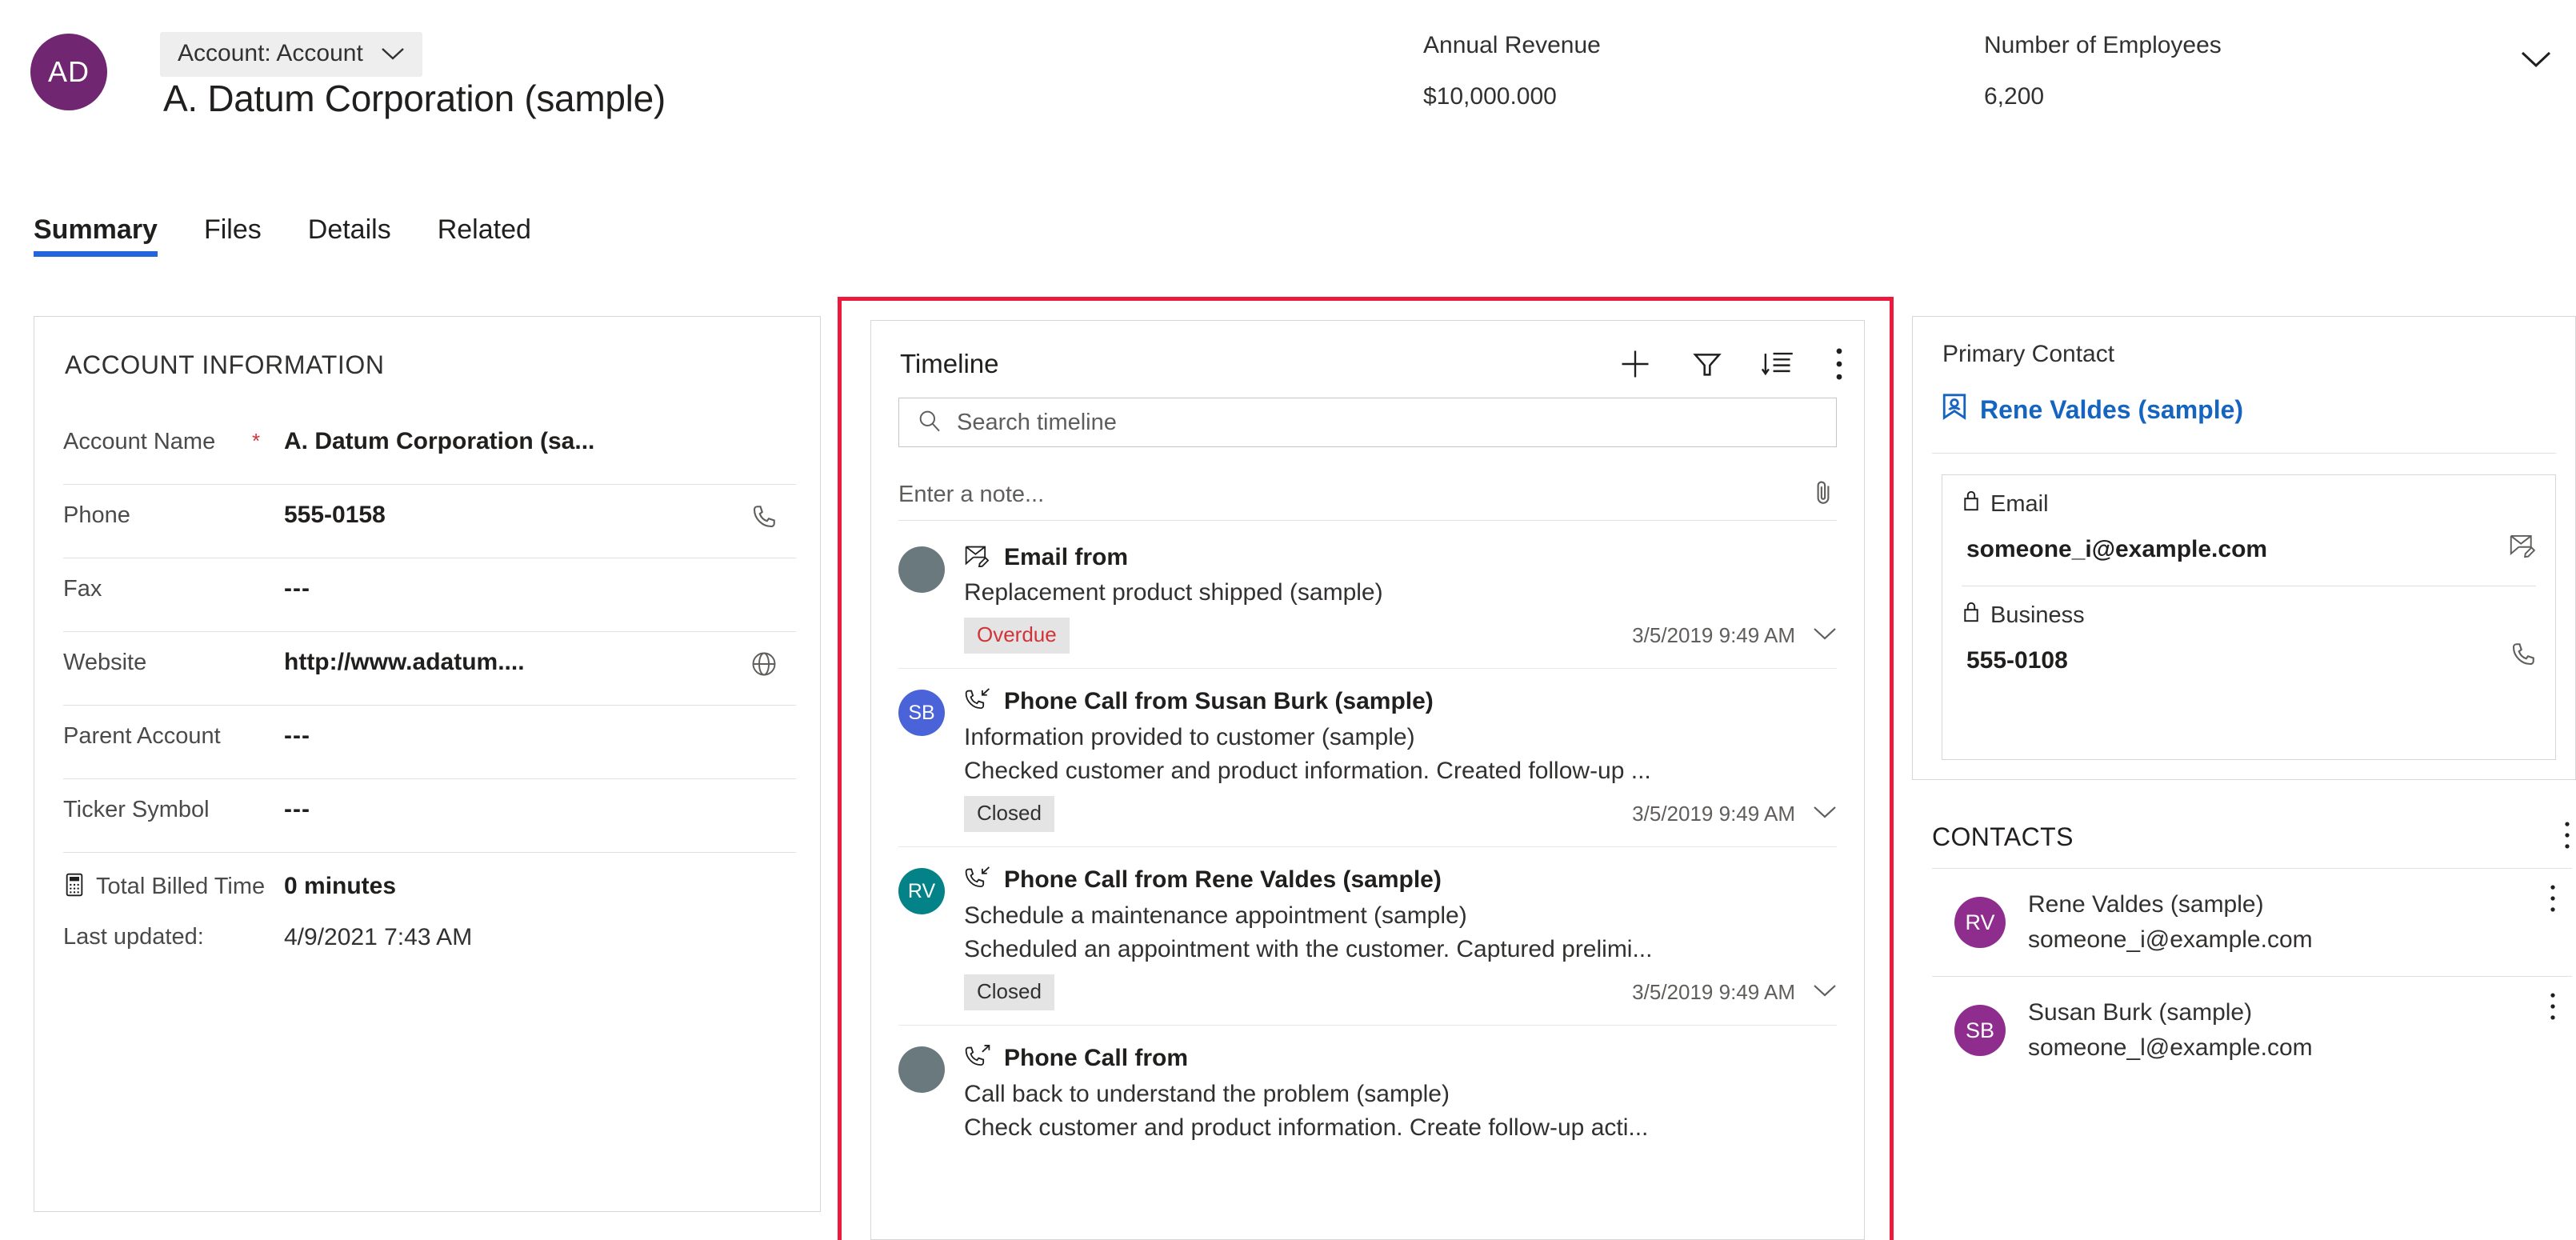  I want to click on search-input: Search timeline, so click(1037, 423).